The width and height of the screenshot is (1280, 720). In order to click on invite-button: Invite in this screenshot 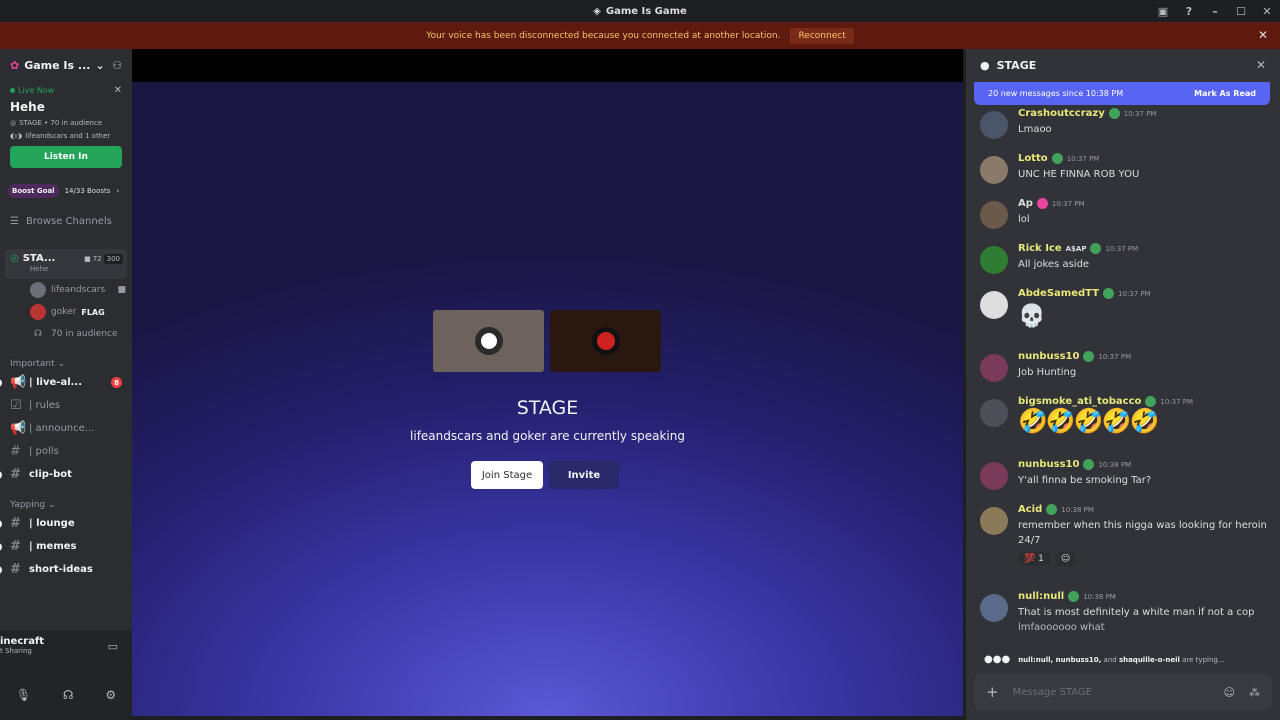, I will do `click(584, 475)`.